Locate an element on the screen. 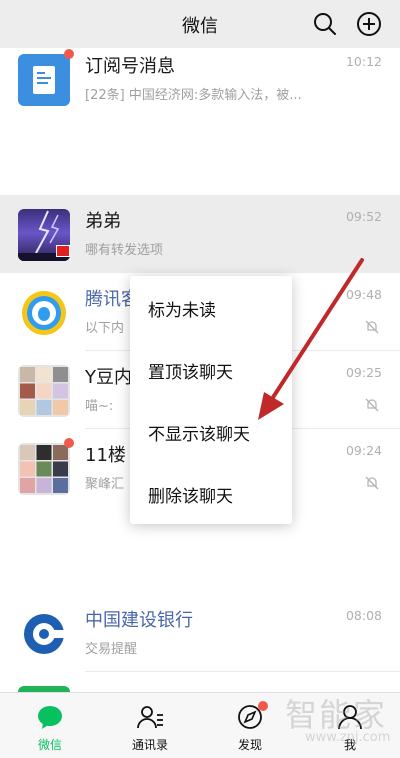  annotation-arrow-icon is located at coordinates (311, 339).